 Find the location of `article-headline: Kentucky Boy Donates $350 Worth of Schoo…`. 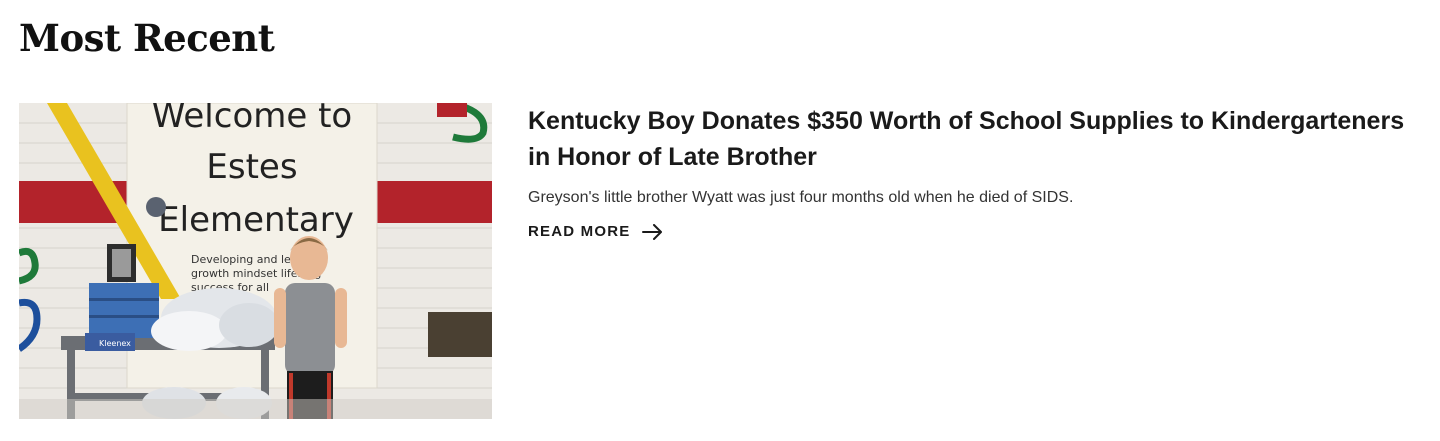

article-headline: Kentucky Boy Donates $350 Worth of Schoo… is located at coordinates (973, 139).